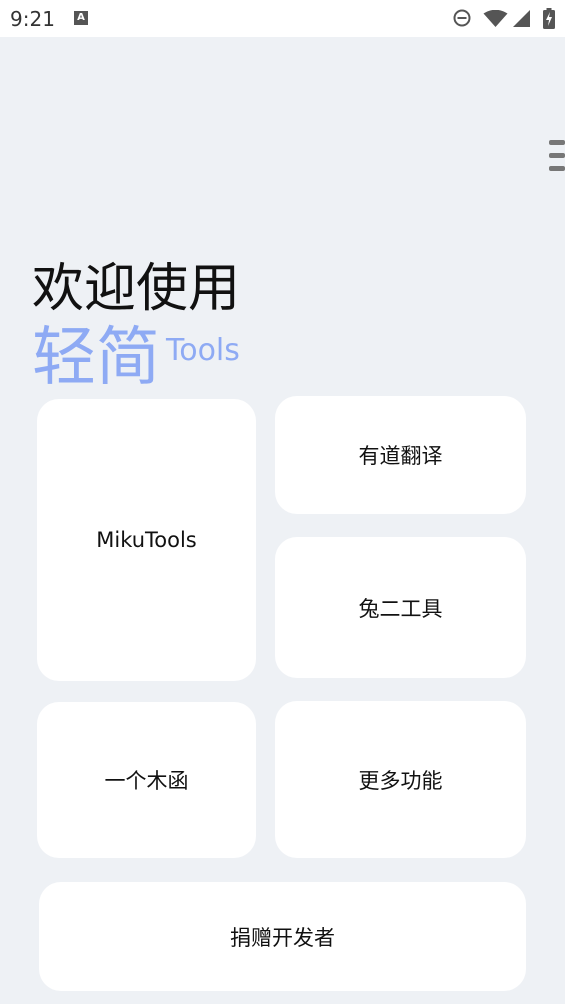 The width and height of the screenshot is (565, 1004). Describe the element at coordinates (557, 156) in the screenshot. I see `menu-icon` at that location.